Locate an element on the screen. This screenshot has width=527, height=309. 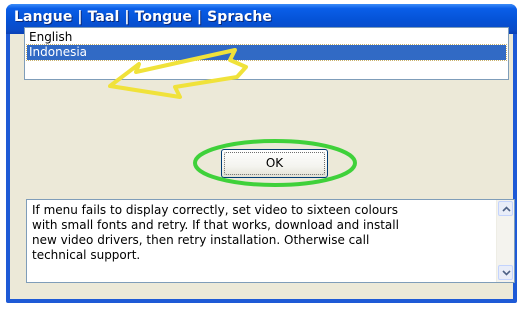
ok-button-label: OK is located at coordinates (274, 163).